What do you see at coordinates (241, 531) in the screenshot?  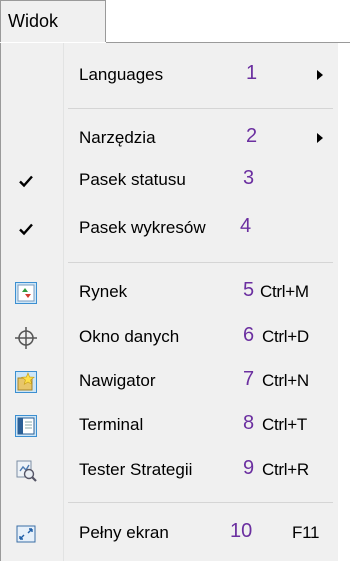 I see `menu-item-number: 10` at bounding box center [241, 531].